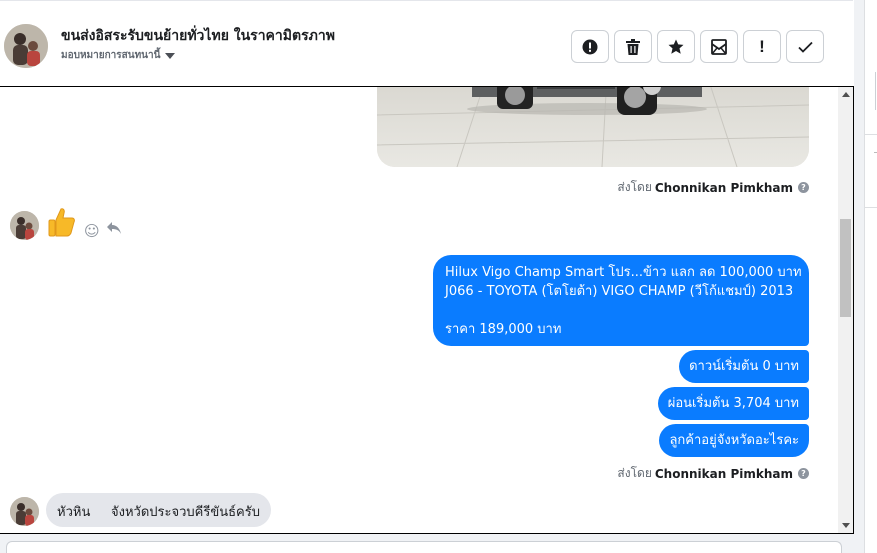  I want to click on caret-down-icon, so click(170, 55).